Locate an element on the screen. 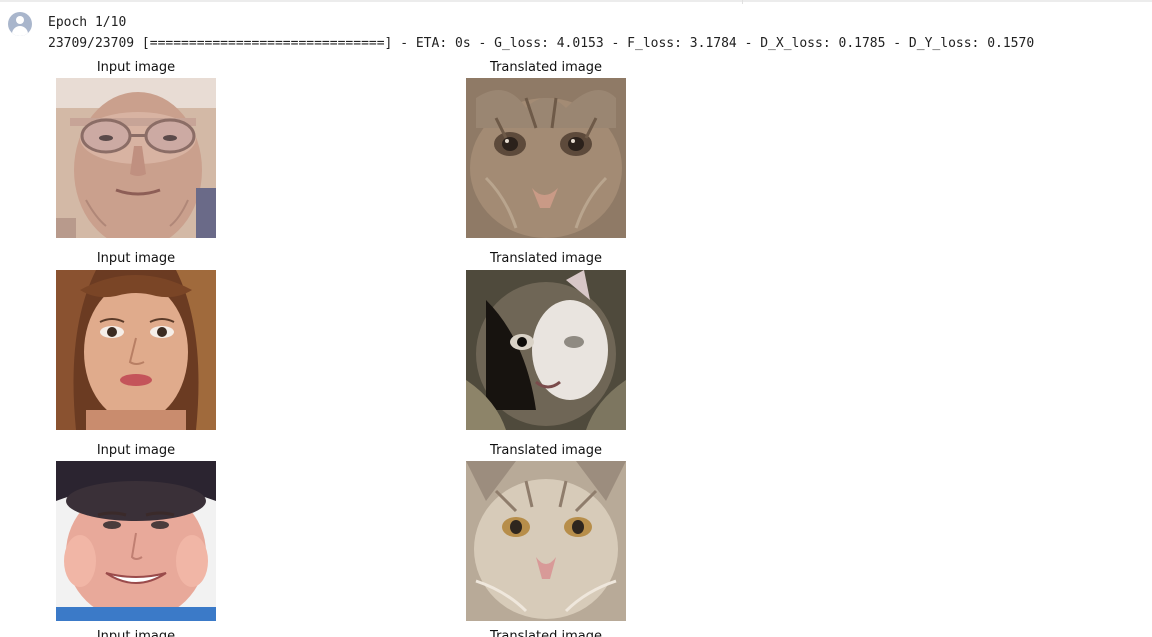 Image resolution: width=1152 pixels, height=637 pixels. translated-image-title-clipped: Translated image is located at coordinates (546, 632).